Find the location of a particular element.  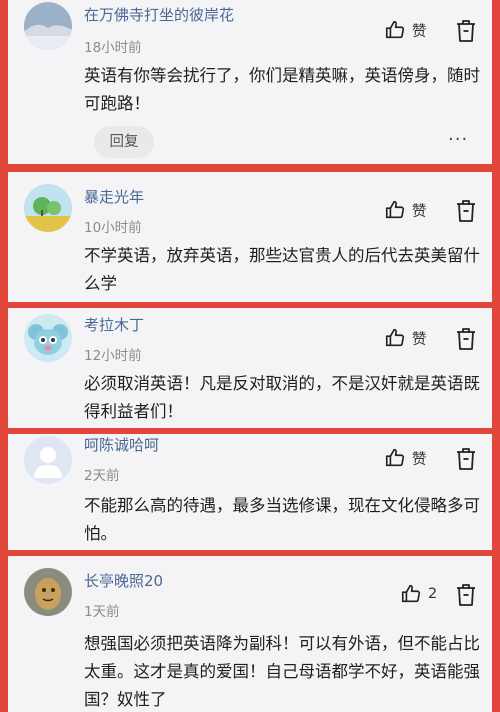

timestamp: 1天前 is located at coordinates (102, 612).